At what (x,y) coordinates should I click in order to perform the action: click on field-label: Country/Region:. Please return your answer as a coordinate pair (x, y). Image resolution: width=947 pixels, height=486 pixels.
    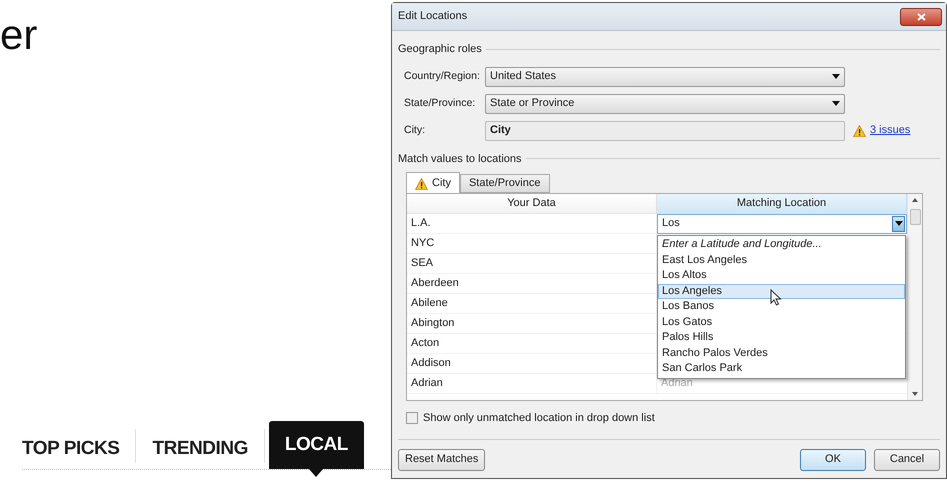
    Looking at the image, I should click on (442, 76).